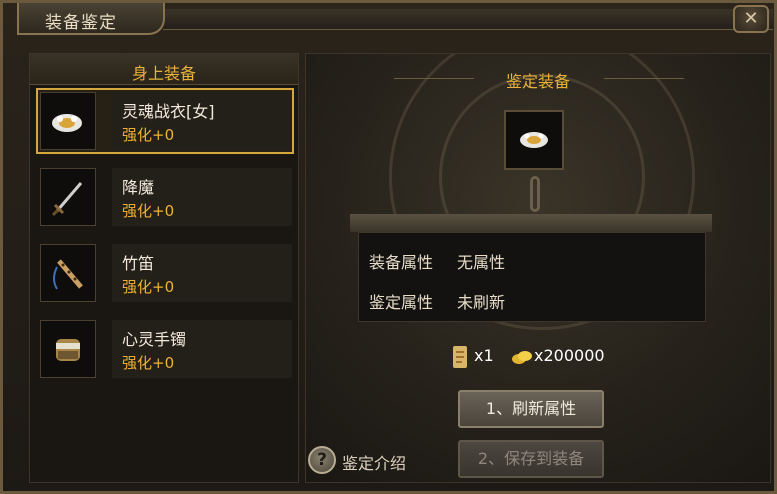 Image resolution: width=777 pixels, height=494 pixels. Describe the element at coordinates (81, 23) in the screenshot. I see `window-title: 装备鉴定` at that location.